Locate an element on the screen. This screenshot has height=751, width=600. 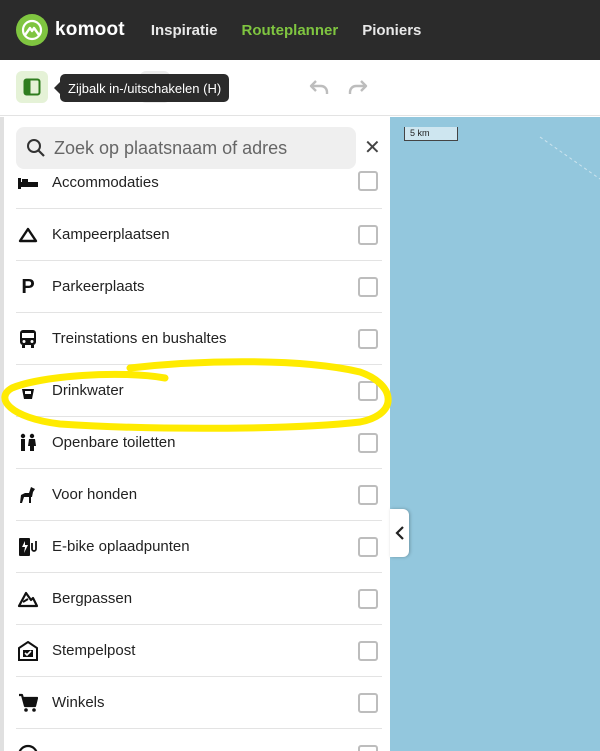
list-item-label: Voor honden is located at coordinates (95, 494).